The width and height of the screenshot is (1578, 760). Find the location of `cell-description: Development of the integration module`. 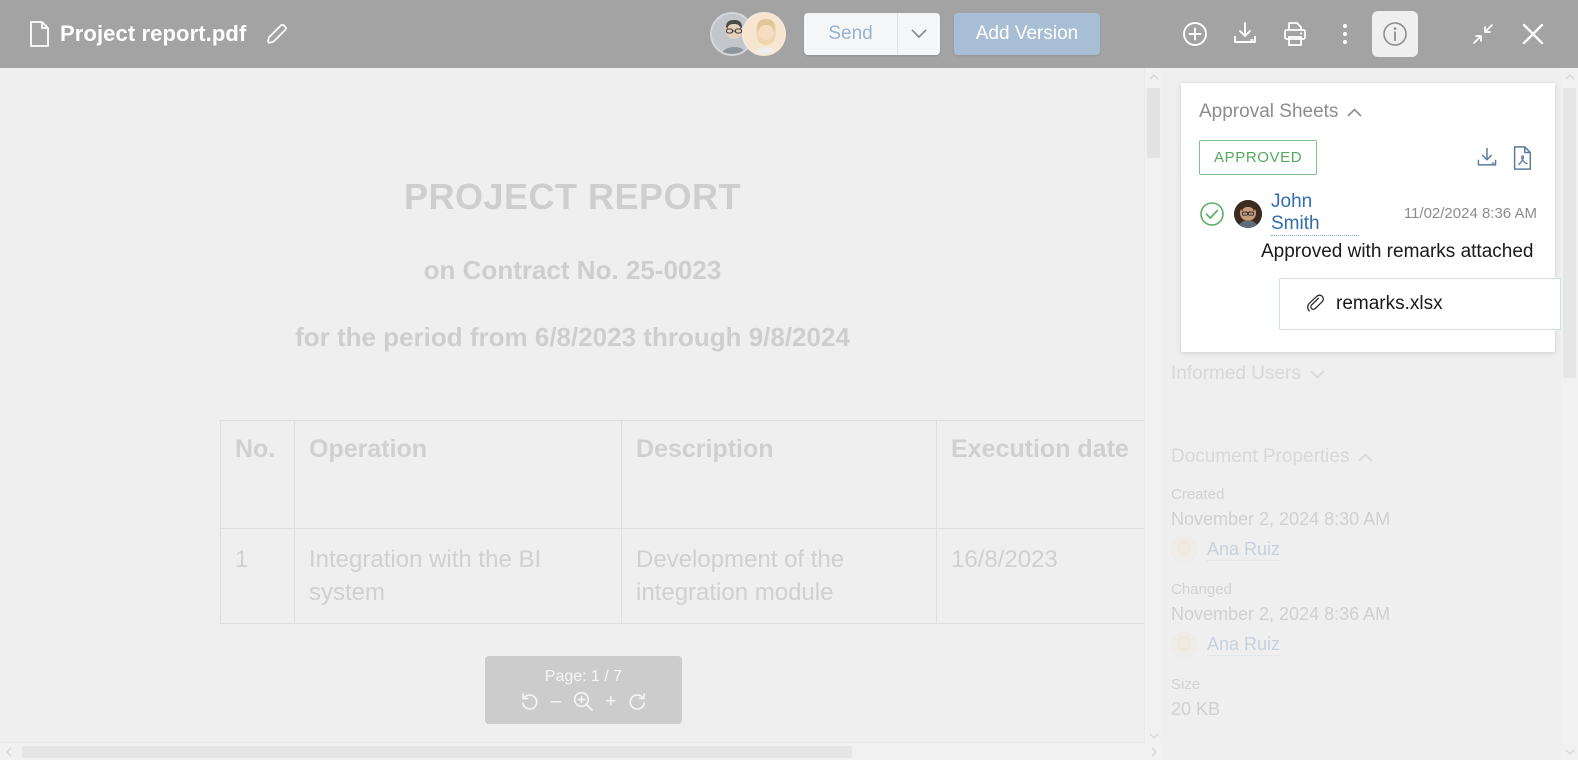

cell-description: Development of the integration module is located at coordinates (779, 576).